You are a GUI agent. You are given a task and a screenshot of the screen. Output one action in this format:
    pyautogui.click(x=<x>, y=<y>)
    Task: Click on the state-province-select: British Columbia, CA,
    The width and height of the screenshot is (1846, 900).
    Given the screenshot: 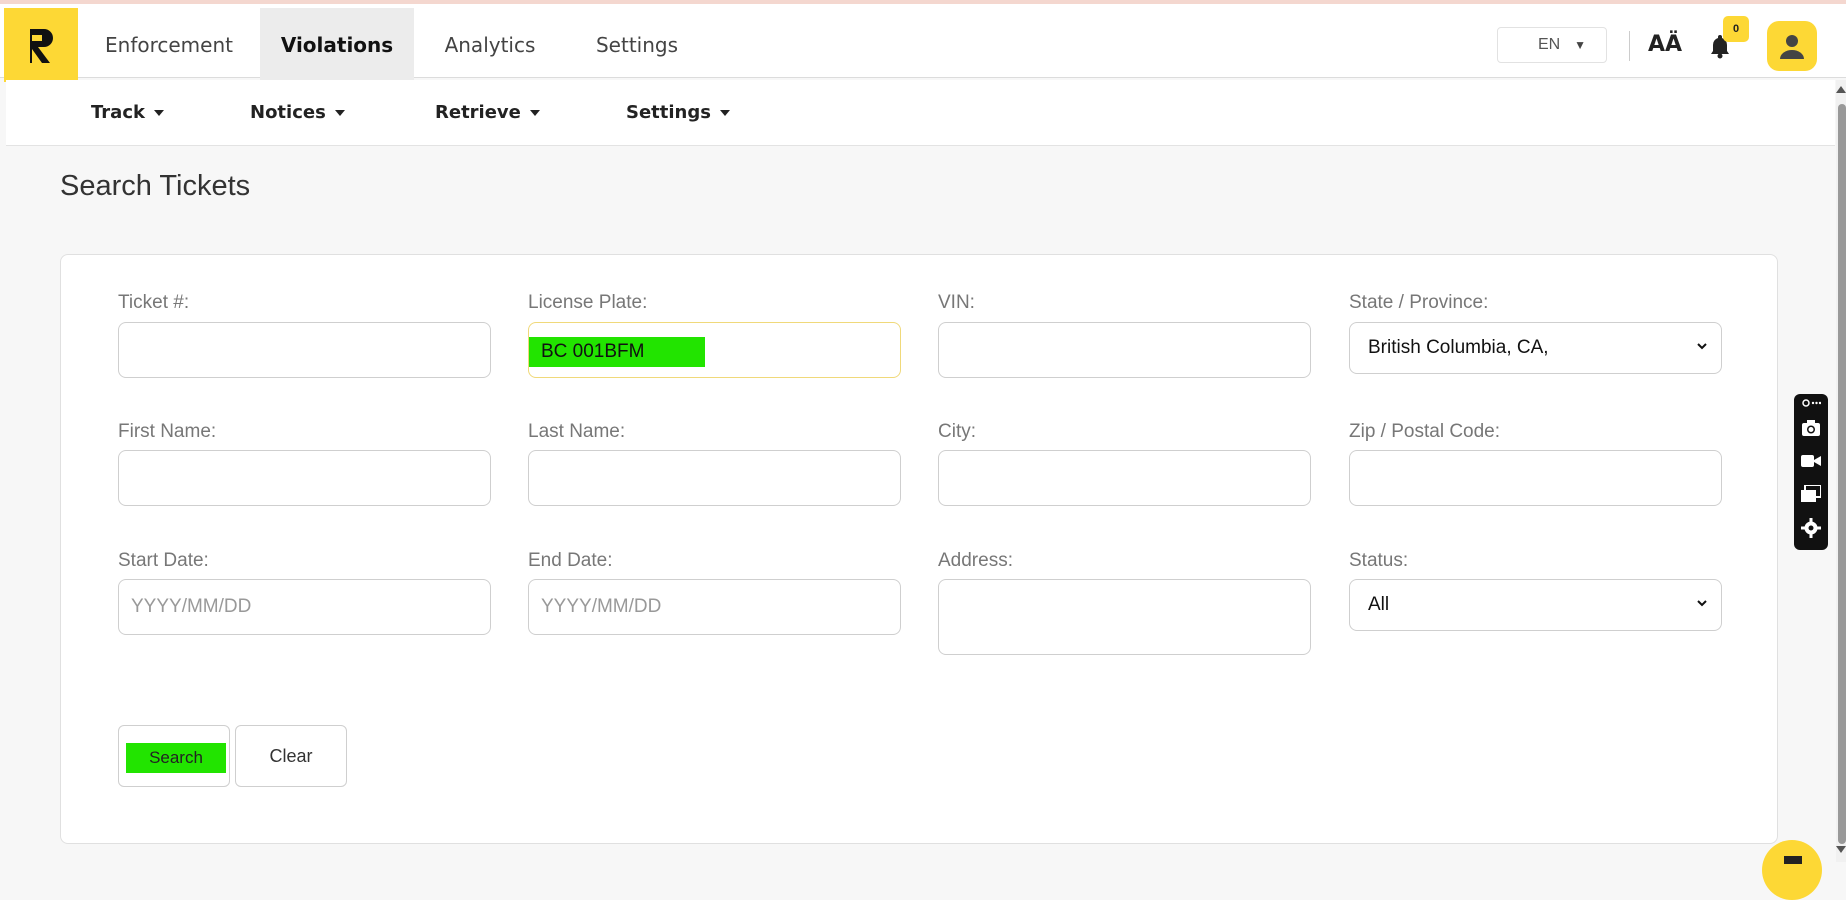 What is the action you would take?
    pyautogui.click(x=1535, y=348)
    